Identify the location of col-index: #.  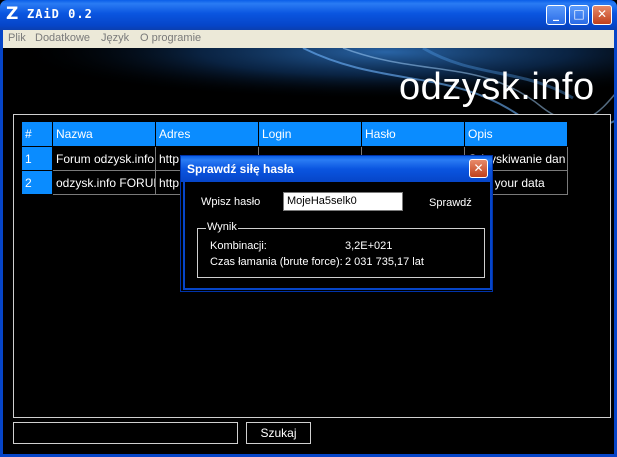
(37, 134).